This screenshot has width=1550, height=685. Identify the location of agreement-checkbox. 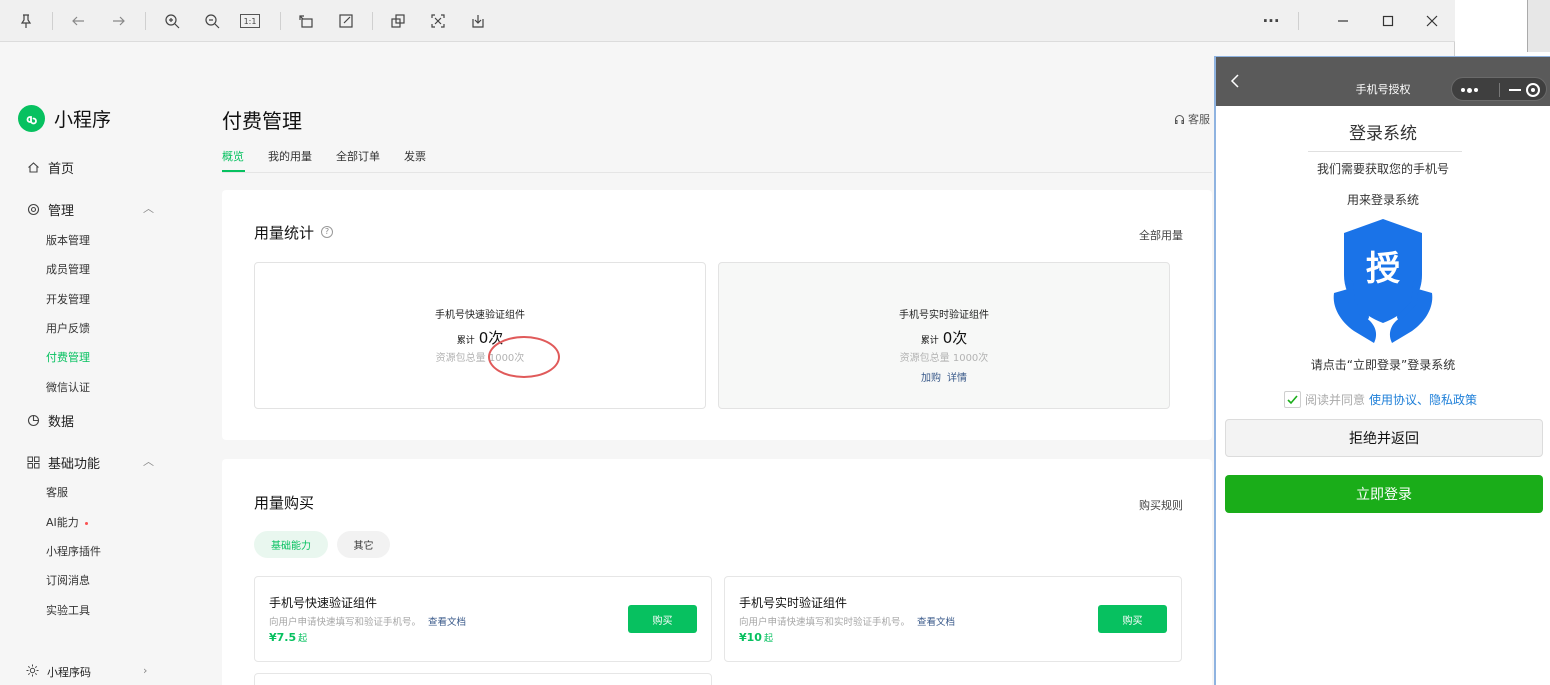
(1292, 399).